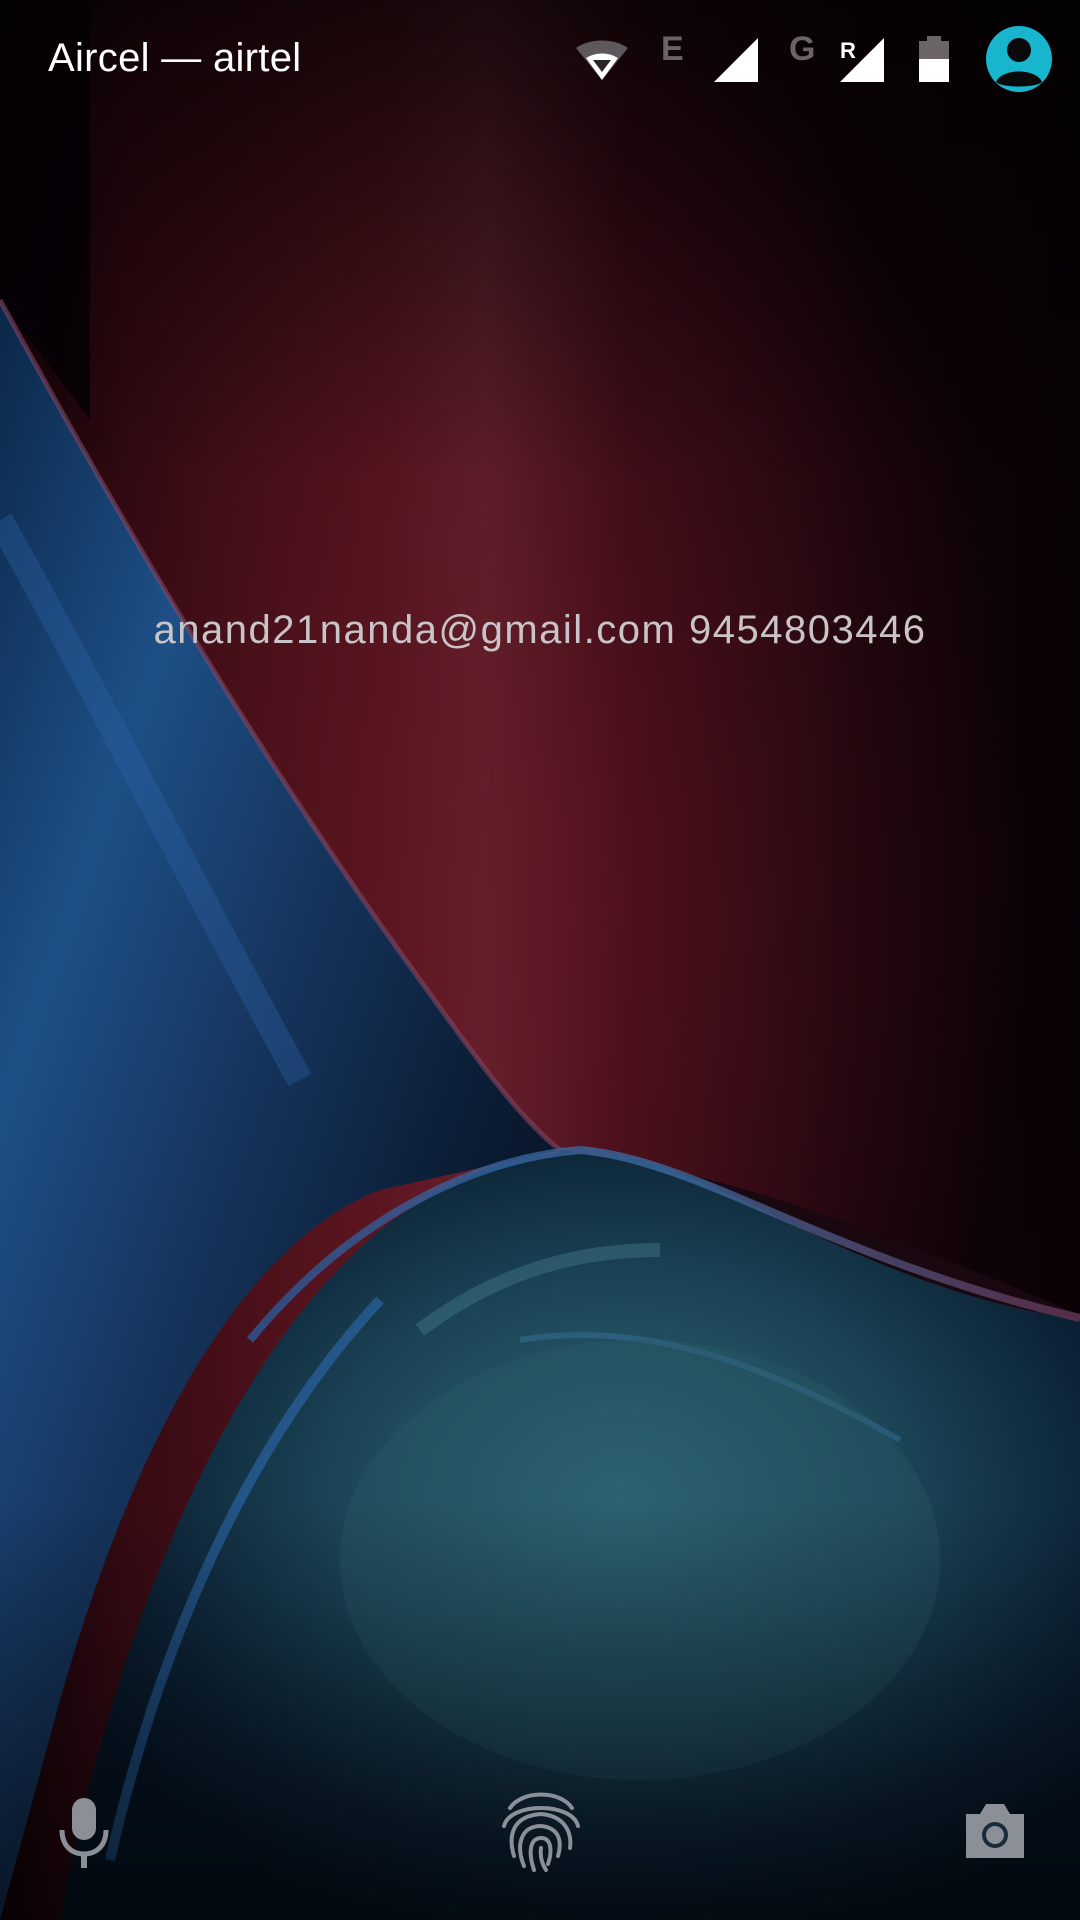  What do you see at coordinates (995, 1830) in the screenshot?
I see `camera-icon` at bounding box center [995, 1830].